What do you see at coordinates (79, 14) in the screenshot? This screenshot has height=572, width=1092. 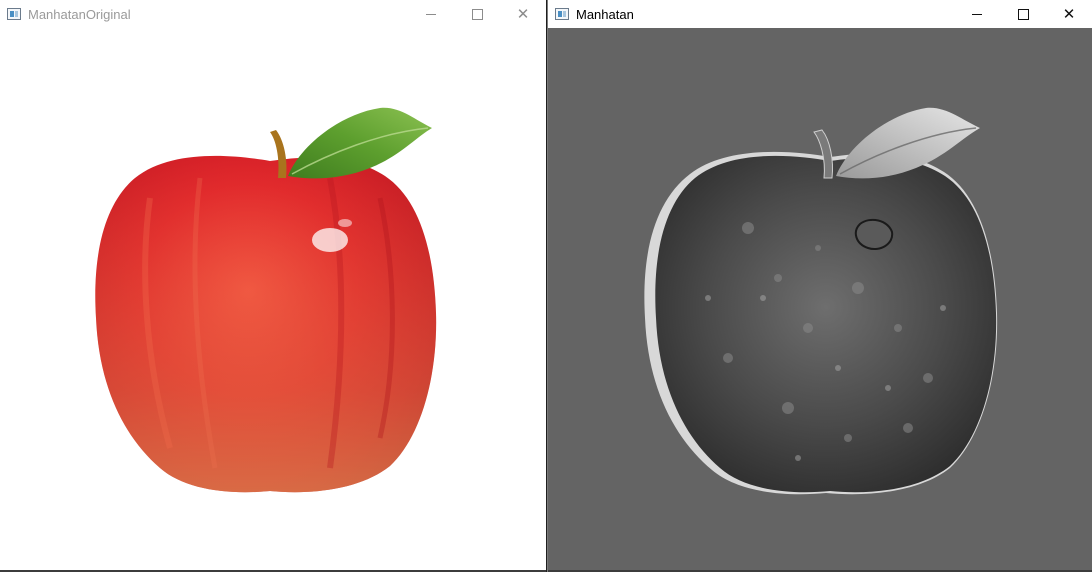 I see `window-title: ManhatanOriginal` at bounding box center [79, 14].